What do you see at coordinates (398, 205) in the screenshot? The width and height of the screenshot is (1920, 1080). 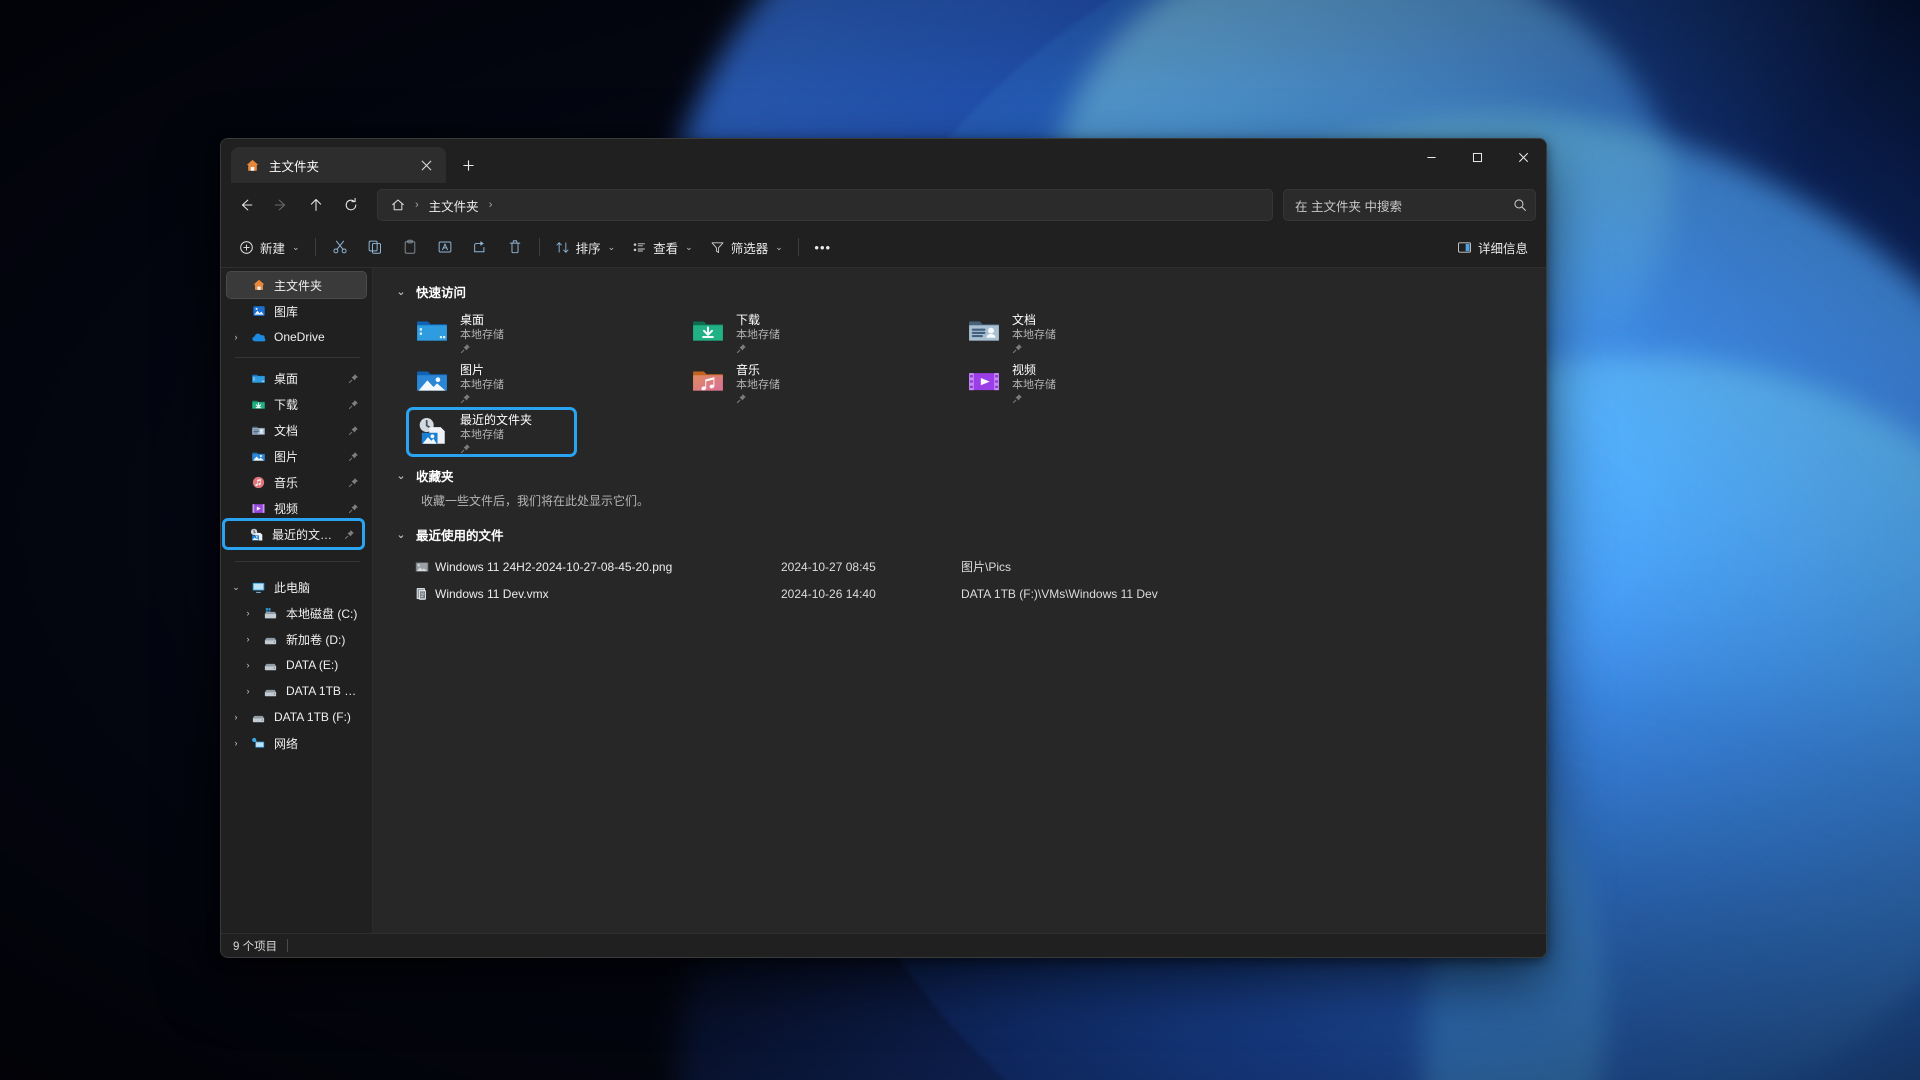 I see `breadcrumb-home-icon` at bounding box center [398, 205].